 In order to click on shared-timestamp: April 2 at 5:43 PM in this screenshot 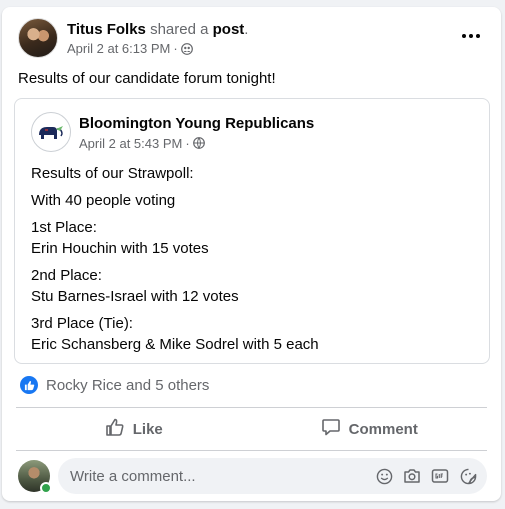, I will do `click(130, 143)`.